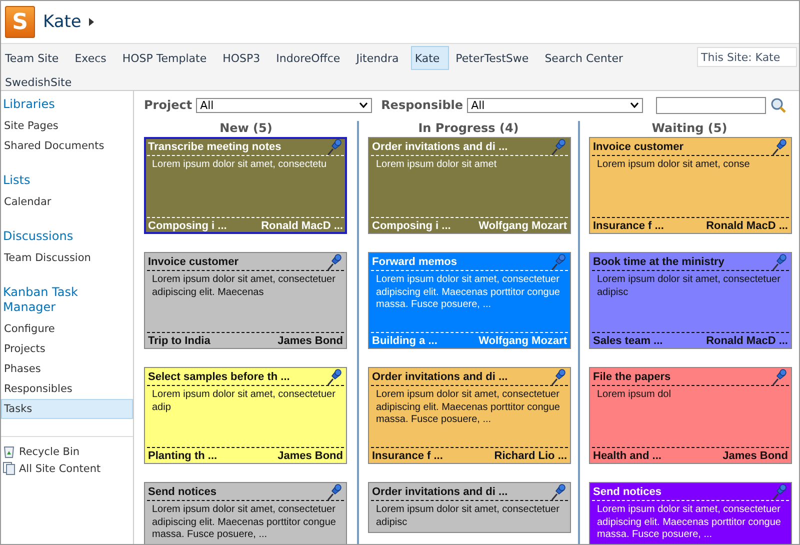  What do you see at coordinates (690, 415) in the screenshot?
I see `task-card: File the papers Lorem ipsum dol Health and ... James Bond` at bounding box center [690, 415].